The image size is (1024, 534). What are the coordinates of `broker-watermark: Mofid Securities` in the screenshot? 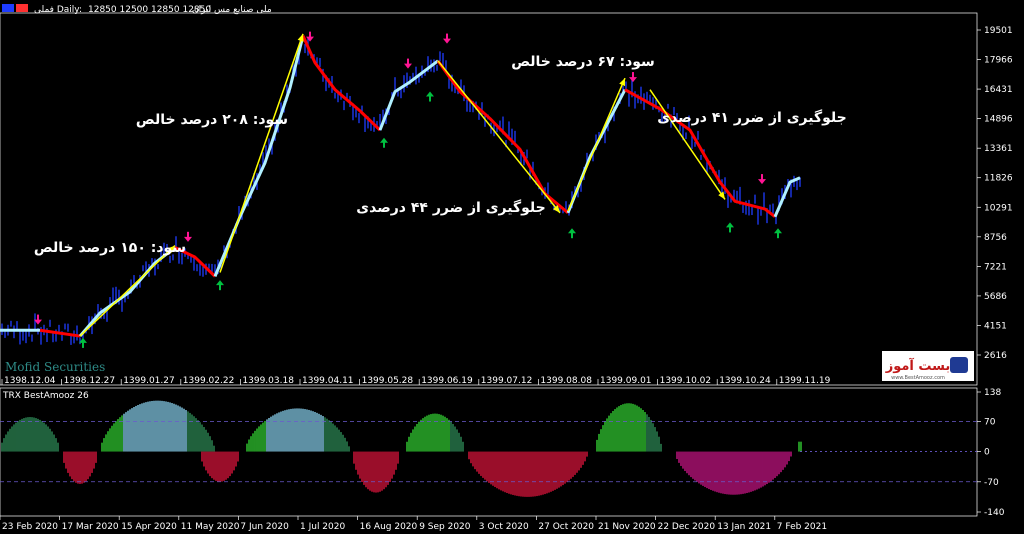 It's located at (55, 367).